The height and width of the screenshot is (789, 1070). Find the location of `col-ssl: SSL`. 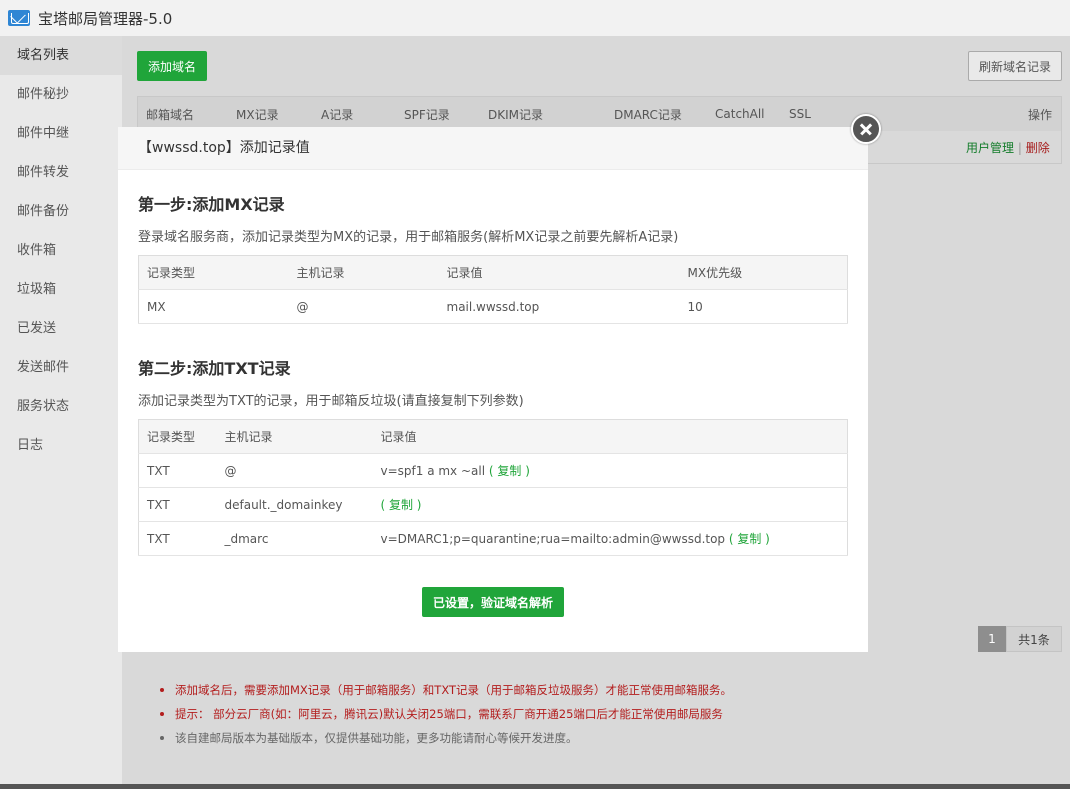

col-ssl: SSL is located at coordinates (800, 114).